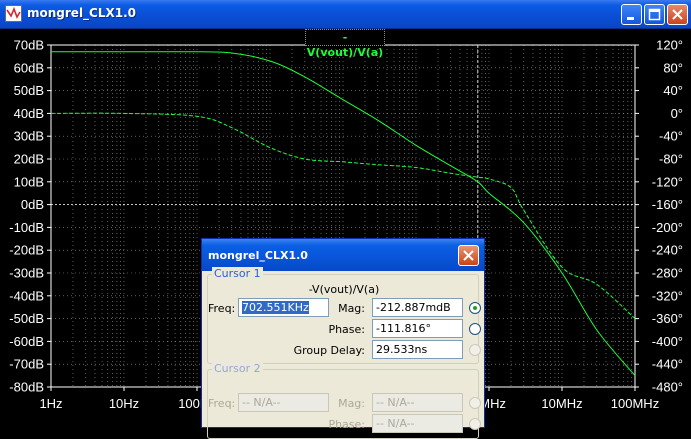 This screenshot has width=691, height=439. Describe the element at coordinates (351, 308) in the screenshot. I see `mag-label: Mag:` at that location.